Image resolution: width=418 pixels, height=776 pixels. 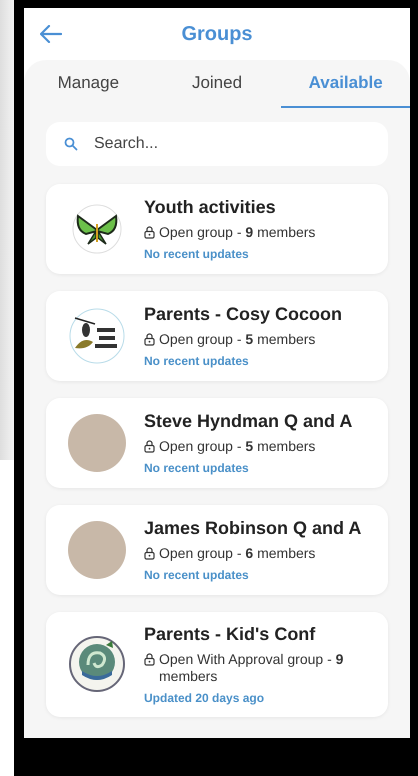 What do you see at coordinates (253, 529) in the screenshot?
I see `group-name: James Robinson Q and A` at bounding box center [253, 529].